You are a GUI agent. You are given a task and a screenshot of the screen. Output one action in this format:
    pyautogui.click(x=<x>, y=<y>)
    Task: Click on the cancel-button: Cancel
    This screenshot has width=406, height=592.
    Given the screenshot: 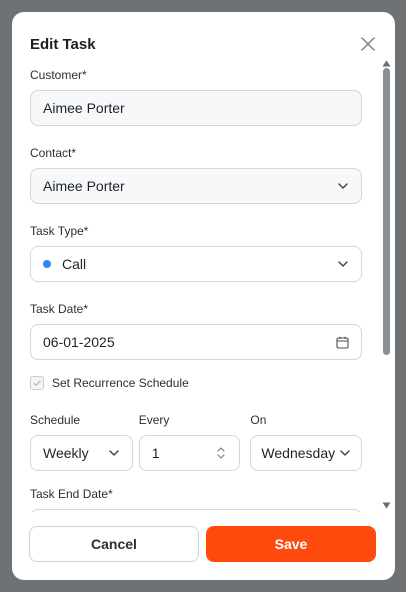 What is the action you would take?
    pyautogui.click(x=114, y=544)
    